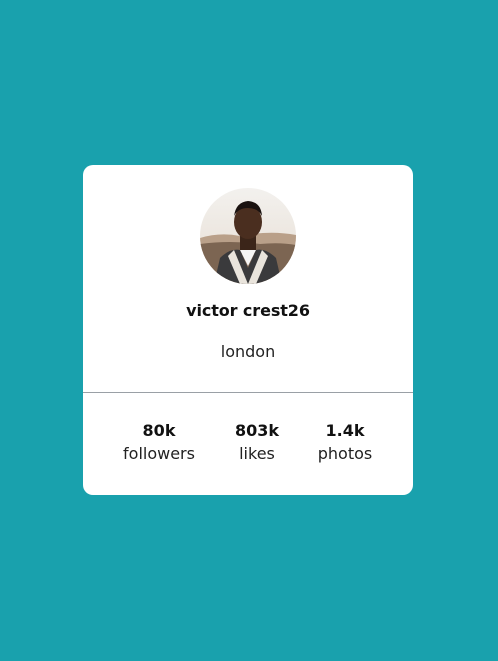  Describe the element at coordinates (159, 453) in the screenshot. I see `stat-label: followers` at that location.